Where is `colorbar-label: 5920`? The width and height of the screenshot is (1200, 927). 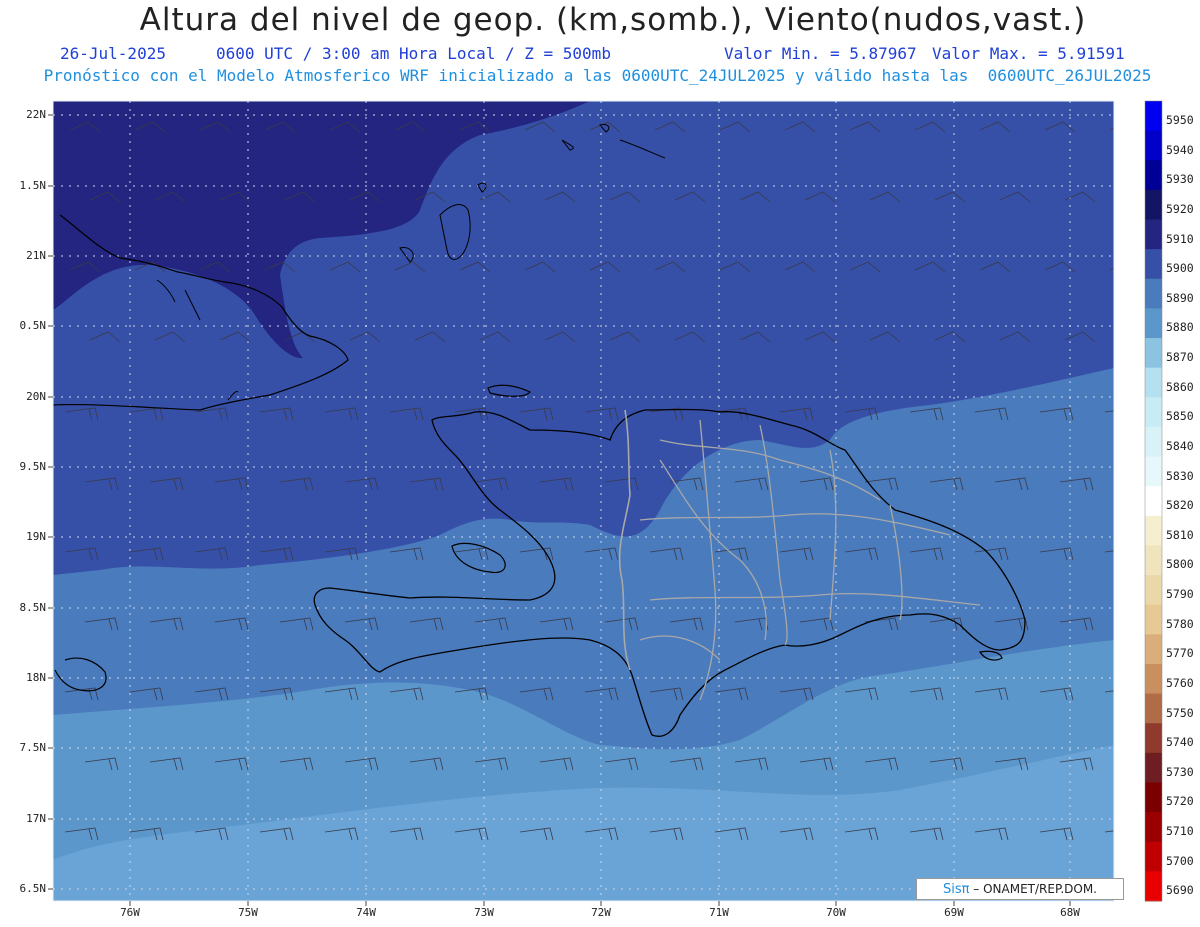
colorbar-label: 5920 is located at coordinates (1180, 208).